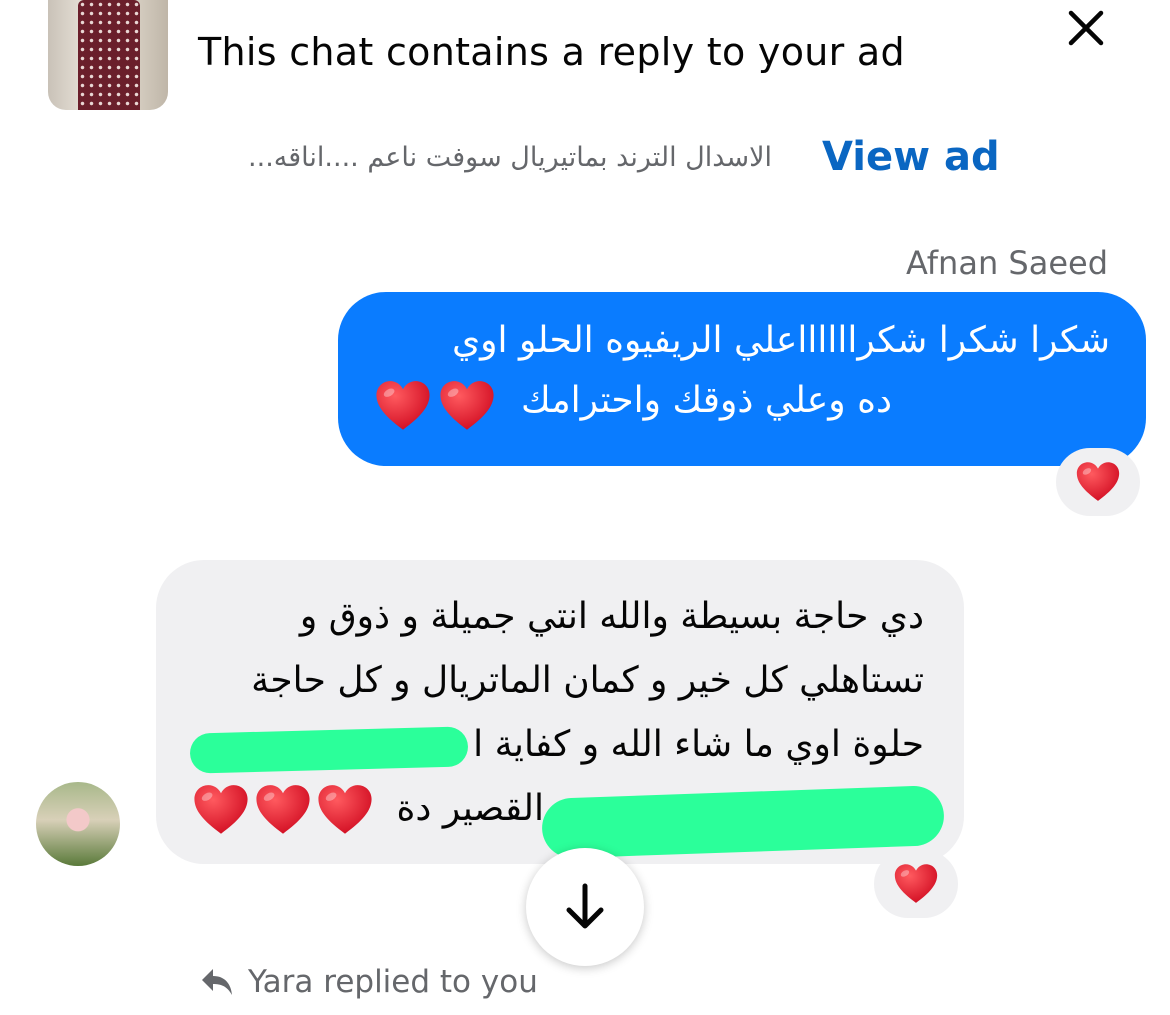  I want to click on reply-indicator: Yara replied to you, so click(369, 982).